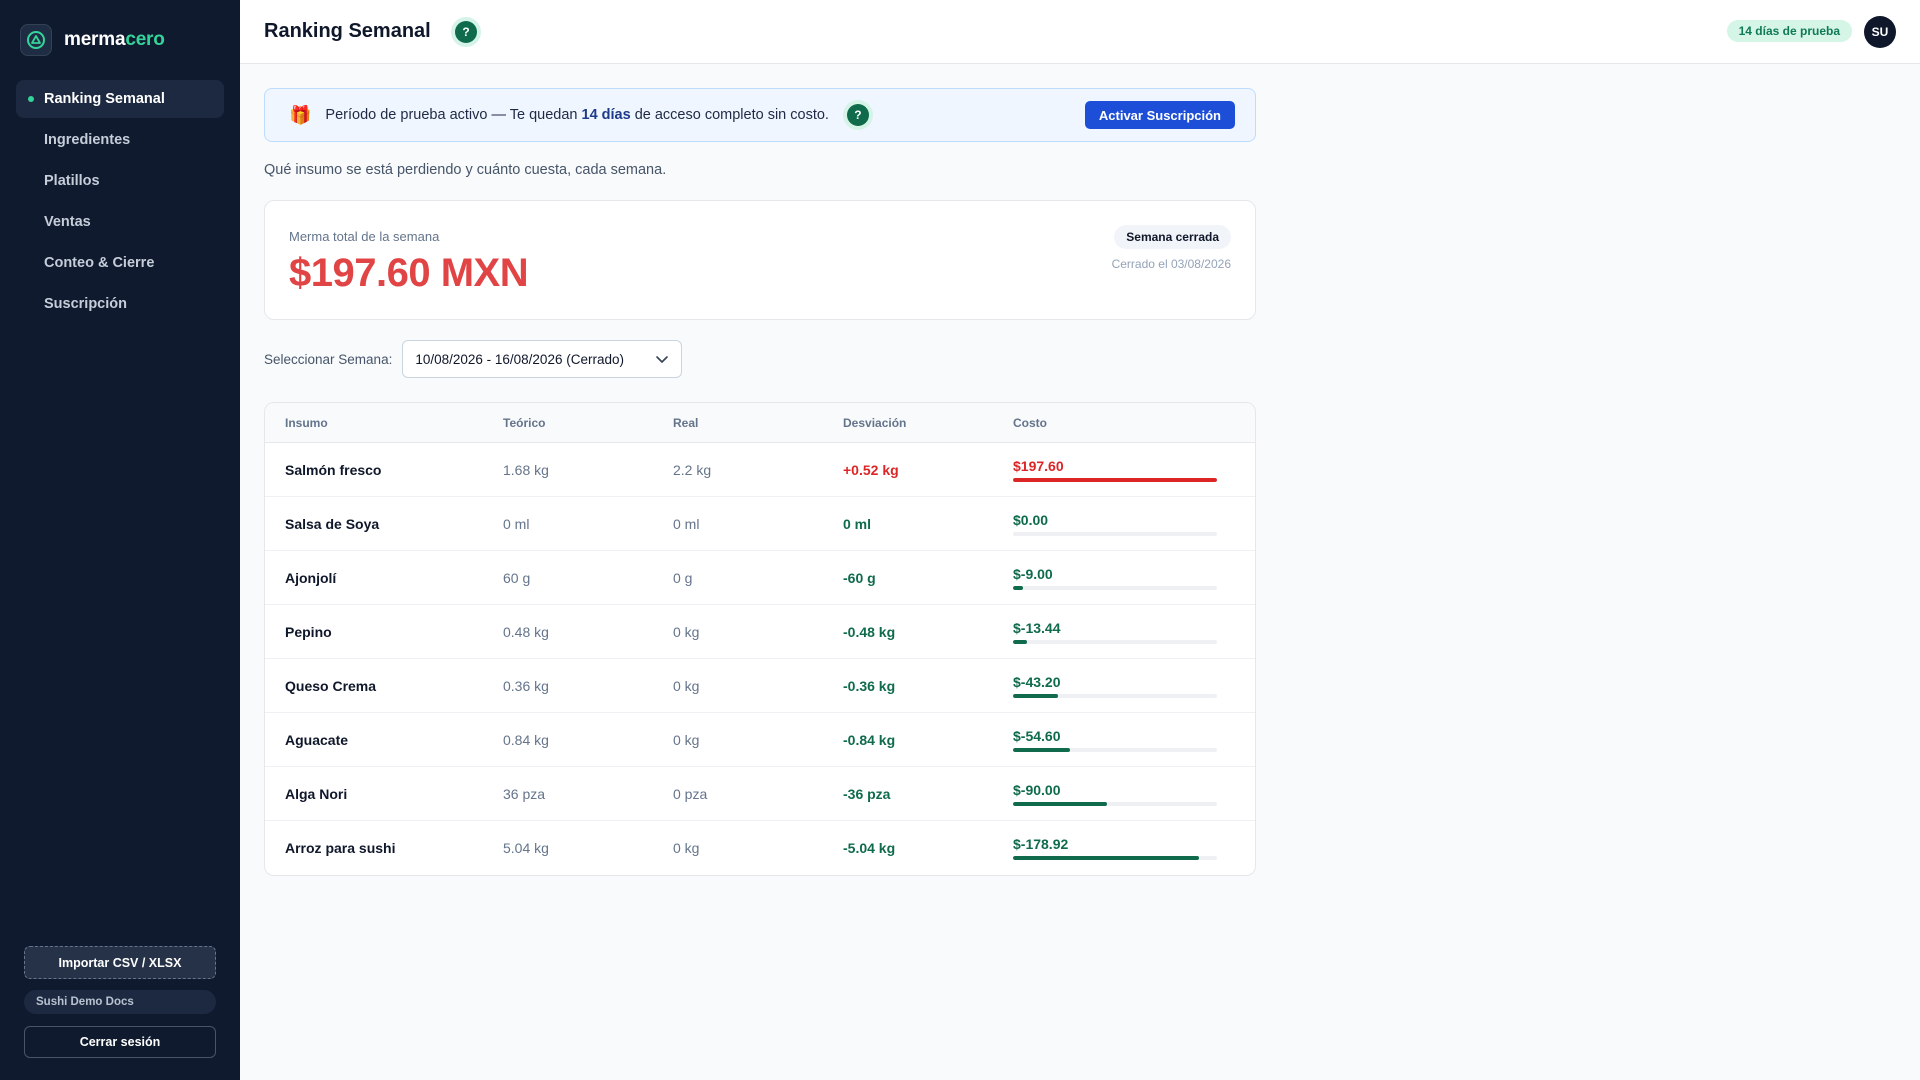 Image resolution: width=1920 pixels, height=1080 pixels. Describe the element at coordinates (453, 115) in the screenshot. I see `banner-text-before: Período de prueba activo — Te quedan` at that location.